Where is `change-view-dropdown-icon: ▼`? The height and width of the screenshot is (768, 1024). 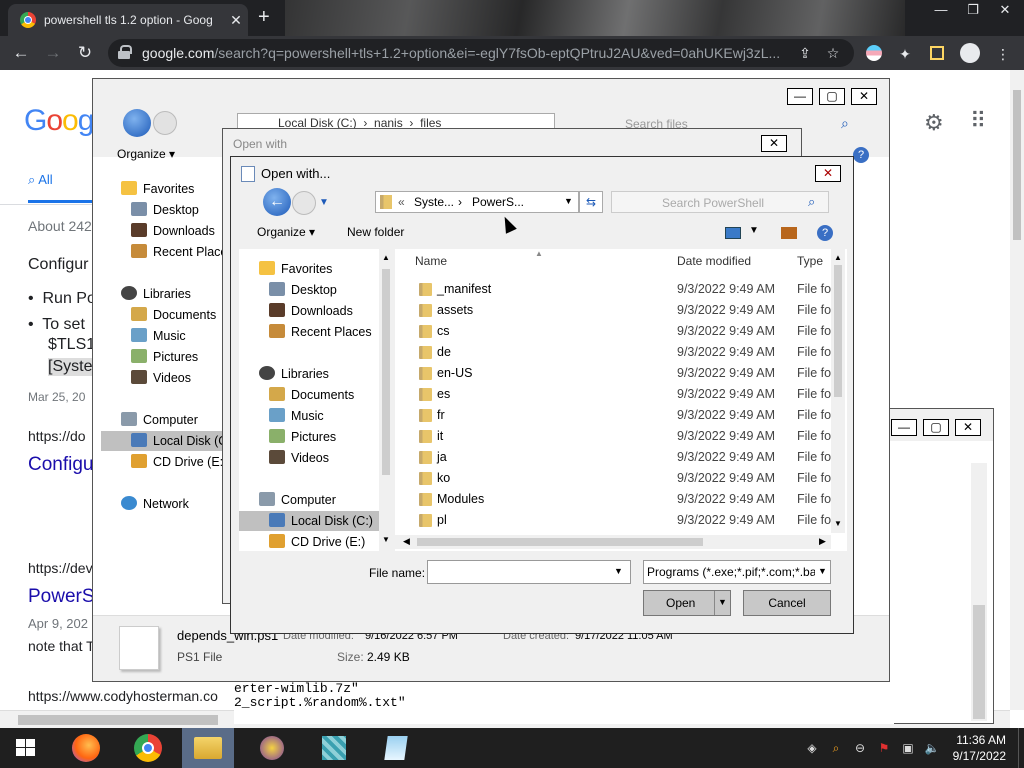
change-view-dropdown-icon: ▼ is located at coordinates (754, 230).